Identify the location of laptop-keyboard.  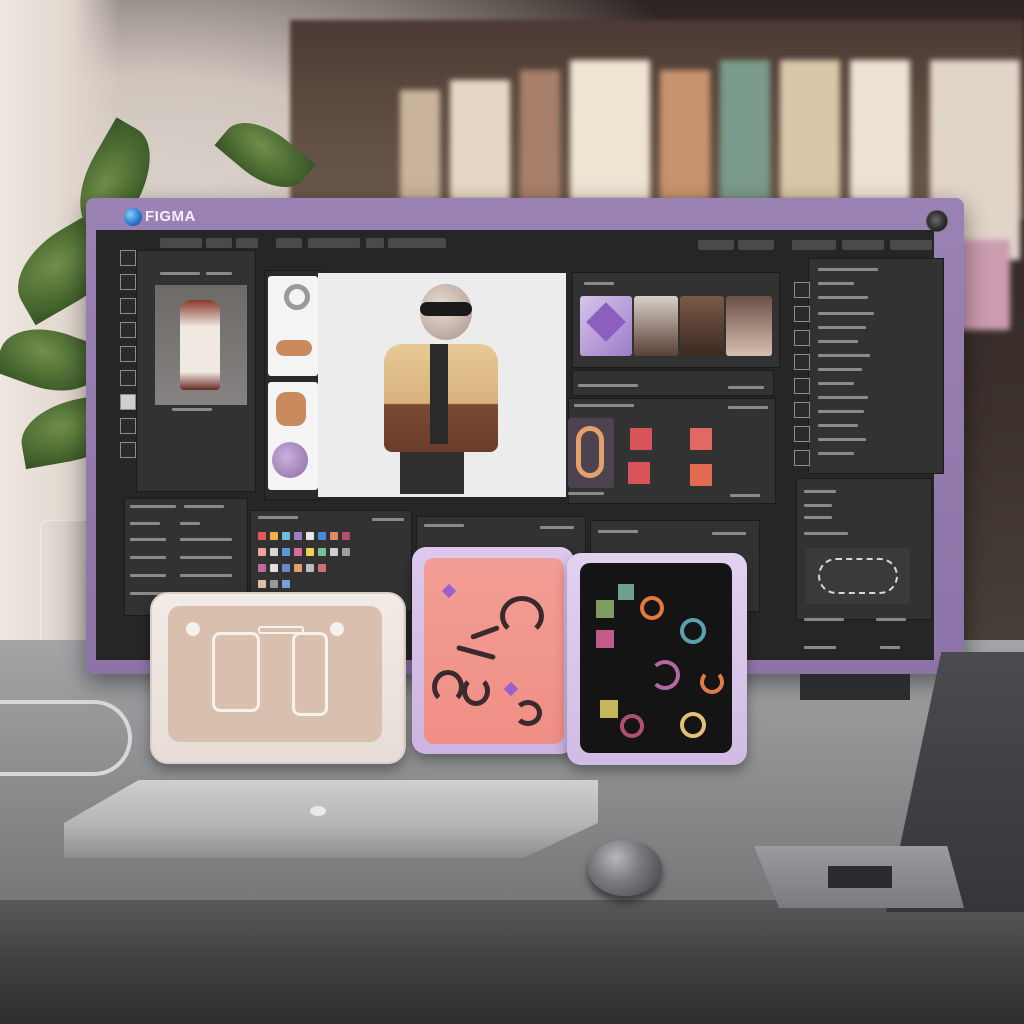
(860, 877).